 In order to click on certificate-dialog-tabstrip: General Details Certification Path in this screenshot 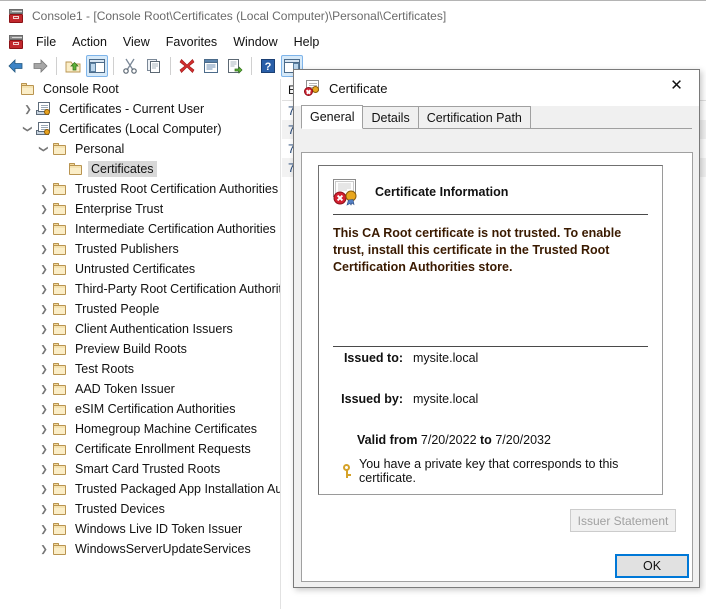, I will do `click(496, 117)`.